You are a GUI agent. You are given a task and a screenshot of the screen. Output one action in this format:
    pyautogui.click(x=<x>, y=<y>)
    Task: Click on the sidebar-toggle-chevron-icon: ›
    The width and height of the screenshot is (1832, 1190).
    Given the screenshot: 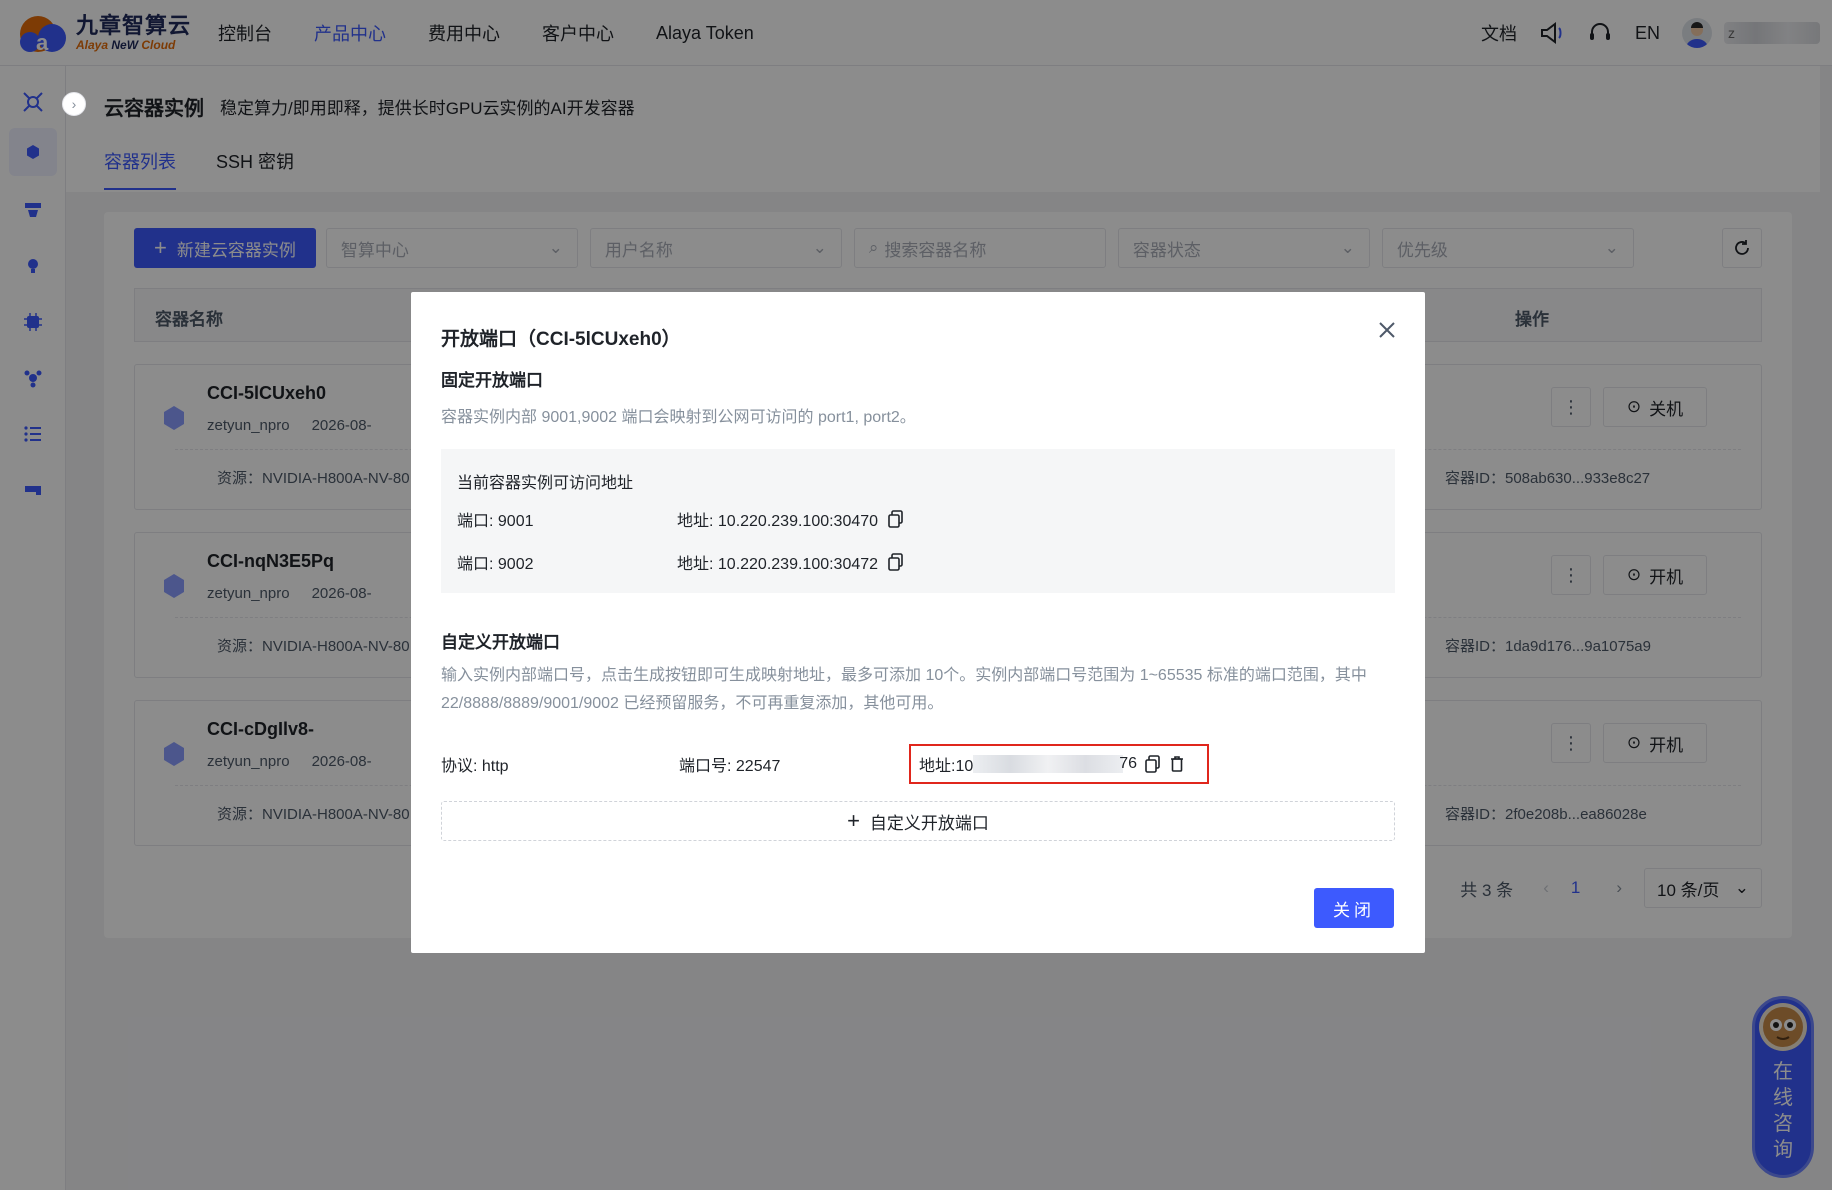 What is the action you would take?
    pyautogui.click(x=74, y=104)
    